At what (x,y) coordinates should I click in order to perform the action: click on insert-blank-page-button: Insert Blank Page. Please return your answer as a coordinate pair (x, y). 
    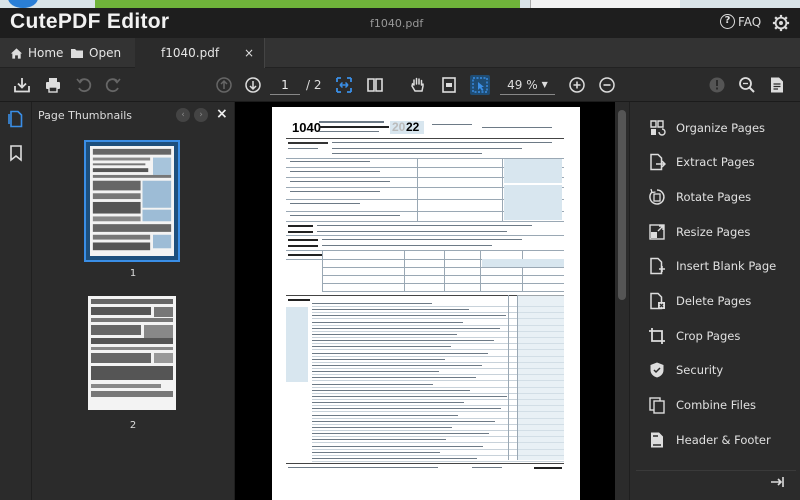
    Looking at the image, I should click on (712, 266).